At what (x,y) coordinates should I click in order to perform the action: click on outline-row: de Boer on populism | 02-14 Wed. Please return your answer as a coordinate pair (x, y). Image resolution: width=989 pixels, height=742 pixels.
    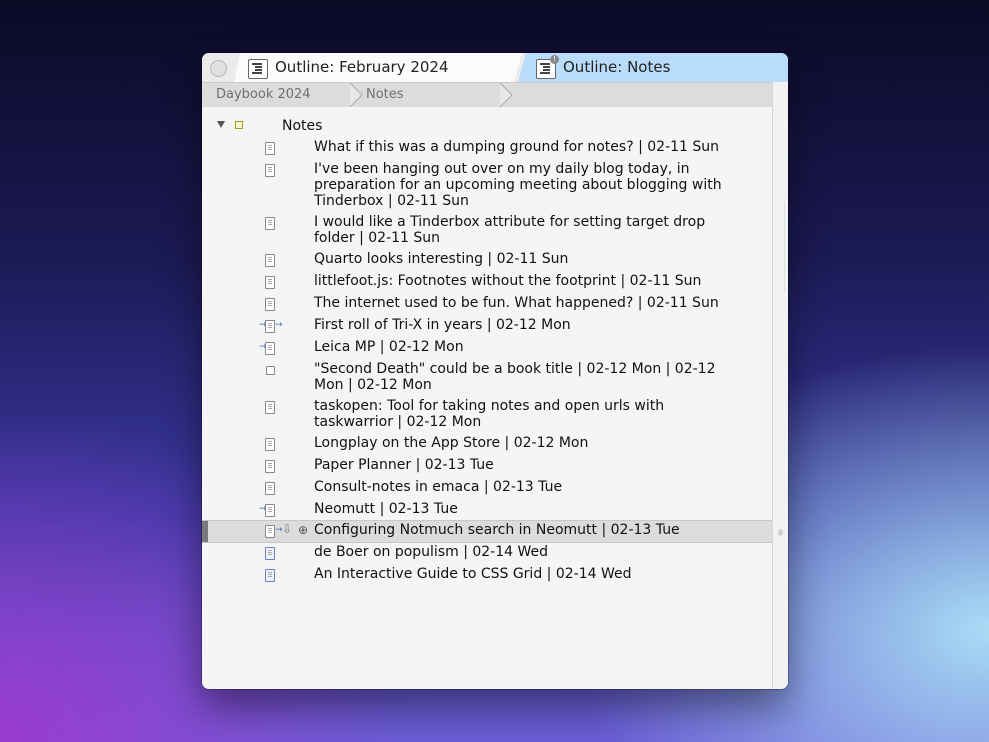
    Looking at the image, I should click on (487, 553).